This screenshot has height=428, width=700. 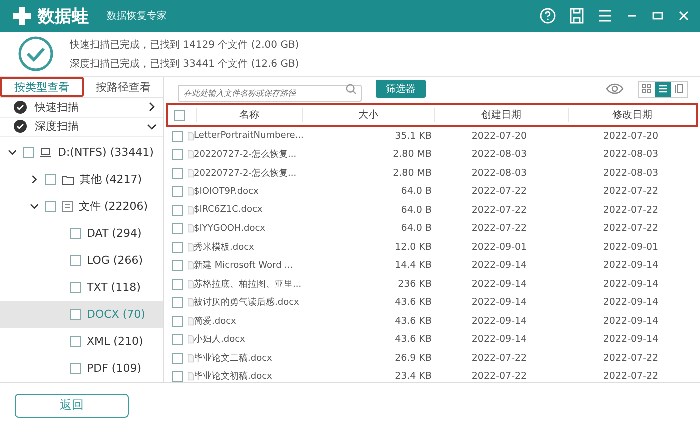 What do you see at coordinates (605, 16) in the screenshot?
I see `menu-icon` at bounding box center [605, 16].